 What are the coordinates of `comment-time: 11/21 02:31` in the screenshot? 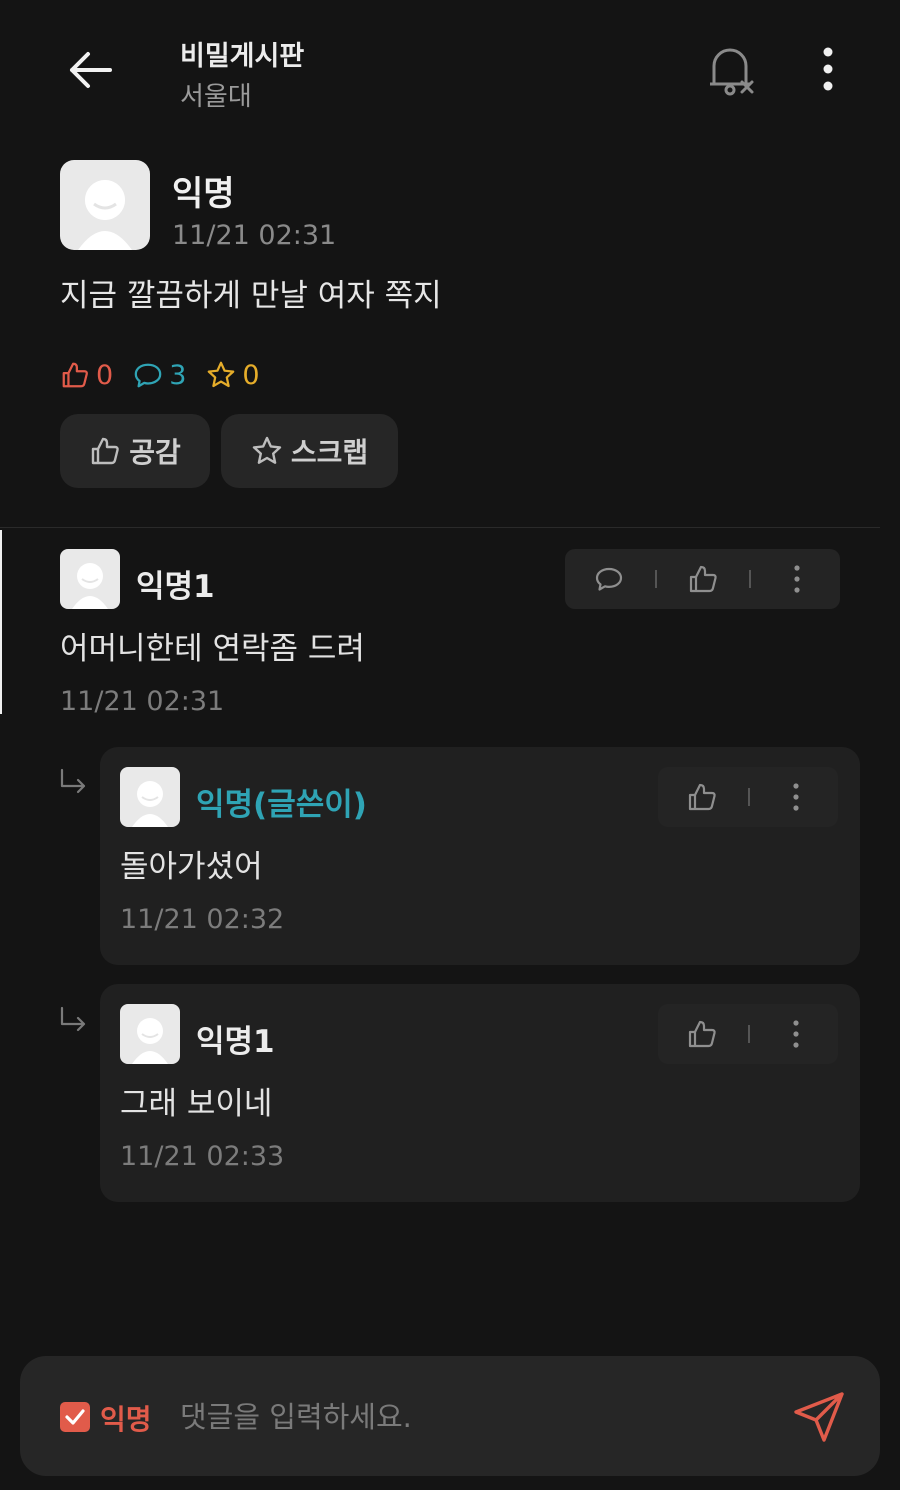 It's located at (142, 701).